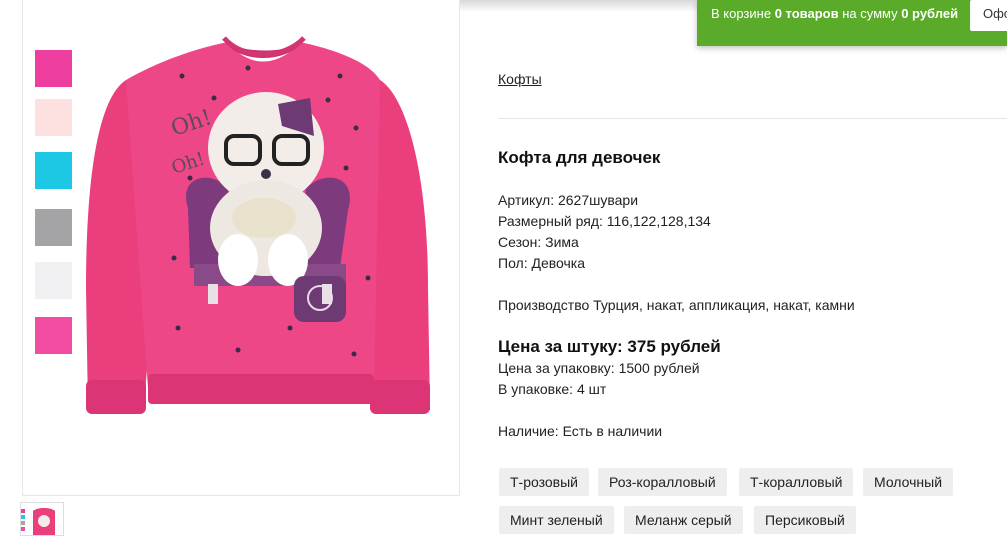 The height and width of the screenshot is (536, 1007). What do you see at coordinates (609, 346) in the screenshot?
I see `unit-price: Цена за штуку: 375 рублей` at bounding box center [609, 346].